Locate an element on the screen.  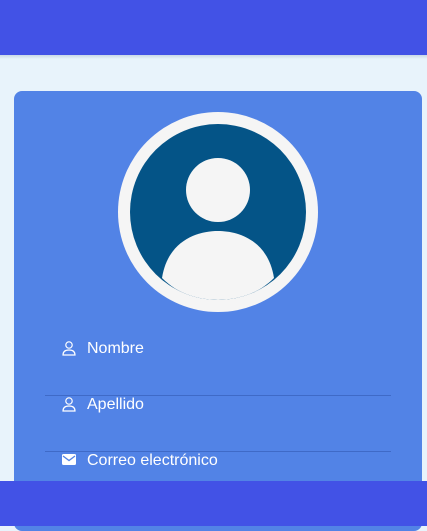
bottom-navigation-bar is located at coordinates (213, 503).